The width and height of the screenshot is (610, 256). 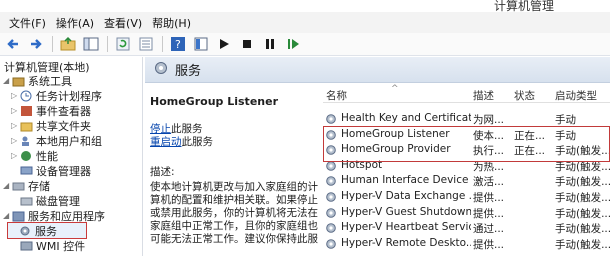 What do you see at coordinates (52, 245) in the screenshot?
I see `tree-wmi: WMI 控件` at bounding box center [52, 245].